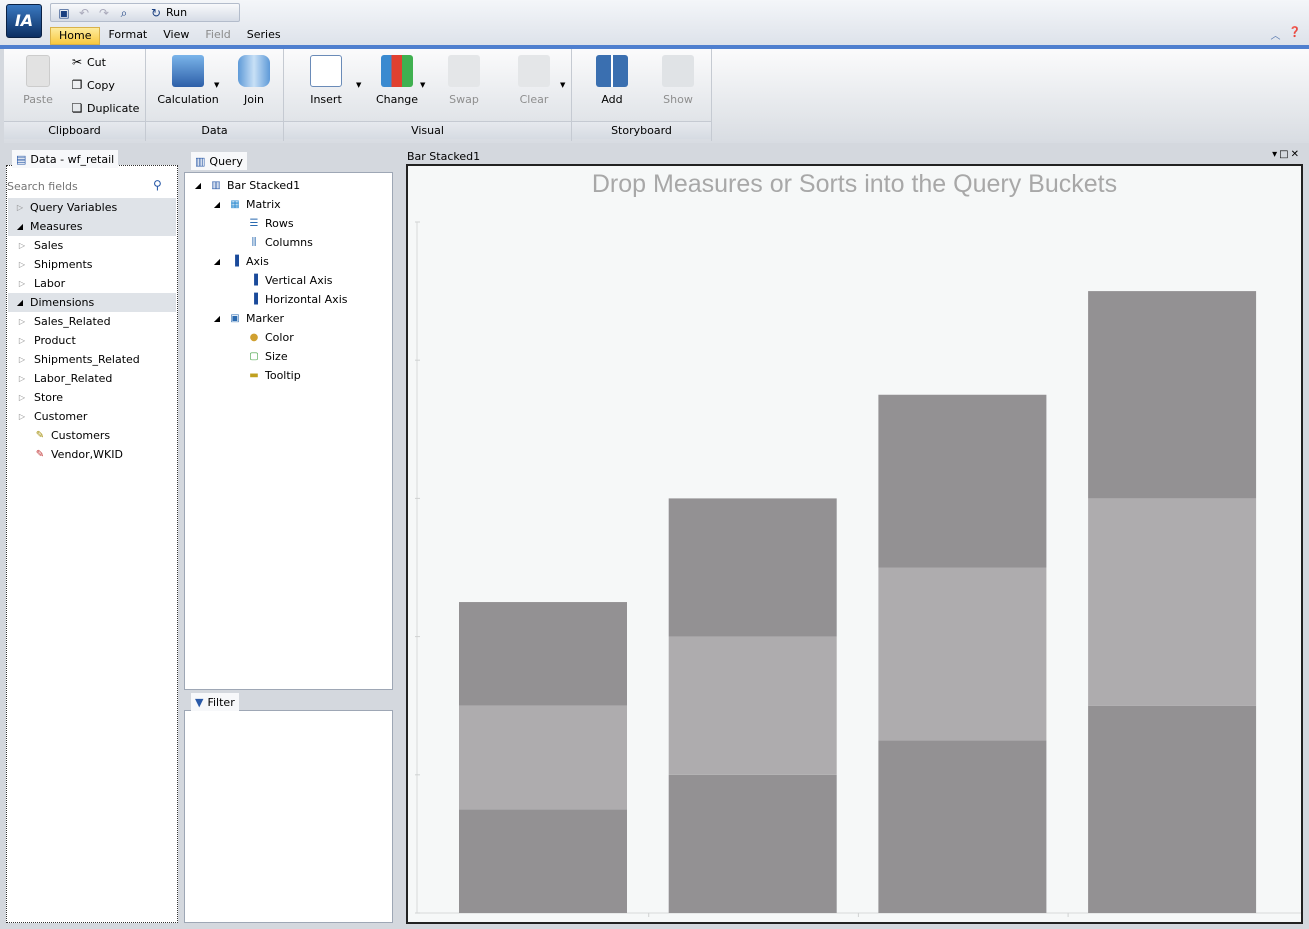  What do you see at coordinates (188, 80) in the screenshot?
I see `calculation-button: Calculation` at bounding box center [188, 80].